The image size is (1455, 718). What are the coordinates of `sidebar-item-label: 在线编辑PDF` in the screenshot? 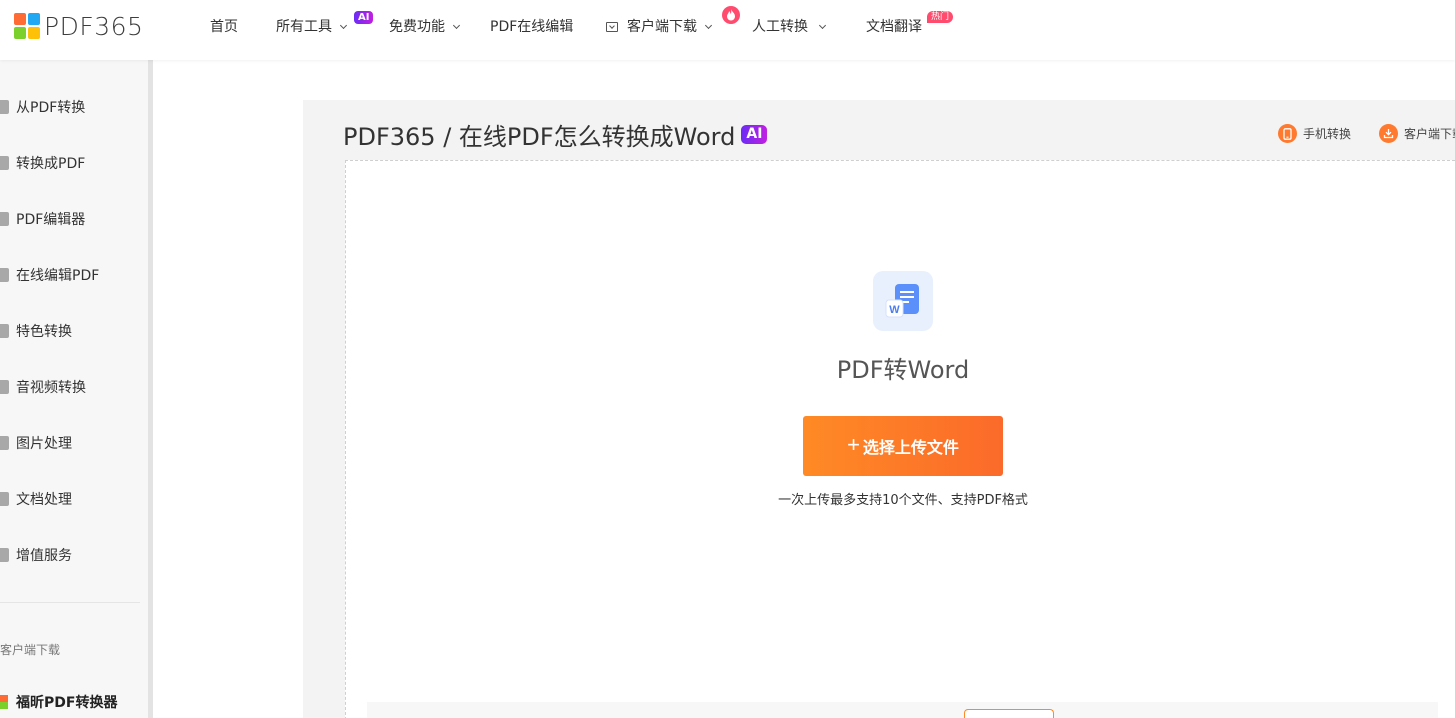 It's located at (58, 276).